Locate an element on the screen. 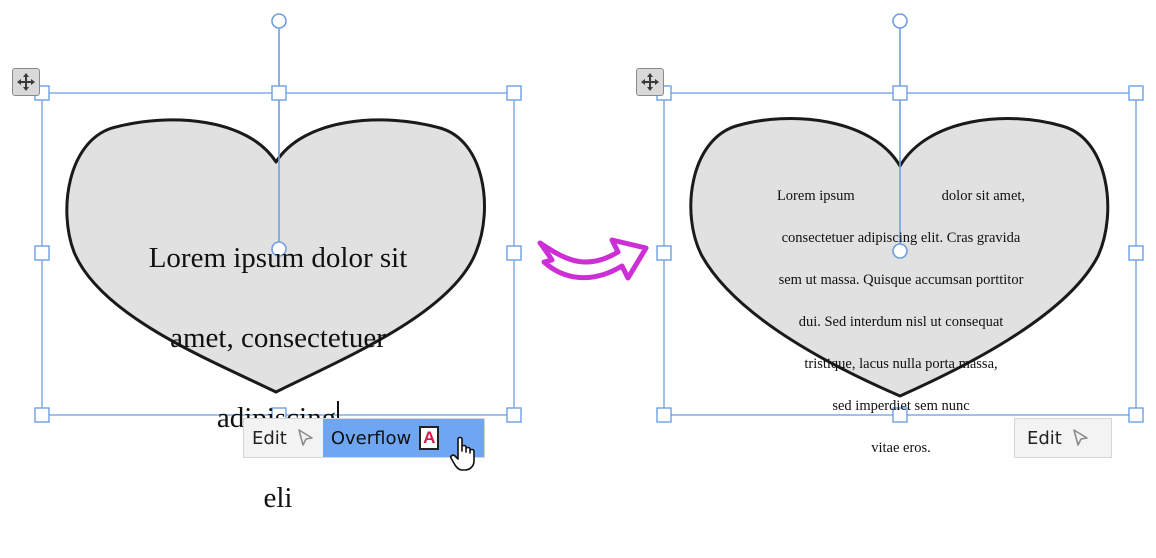 This screenshot has width=1156, height=558. overflow-label: Overflow is located at coordinates (371, 438).